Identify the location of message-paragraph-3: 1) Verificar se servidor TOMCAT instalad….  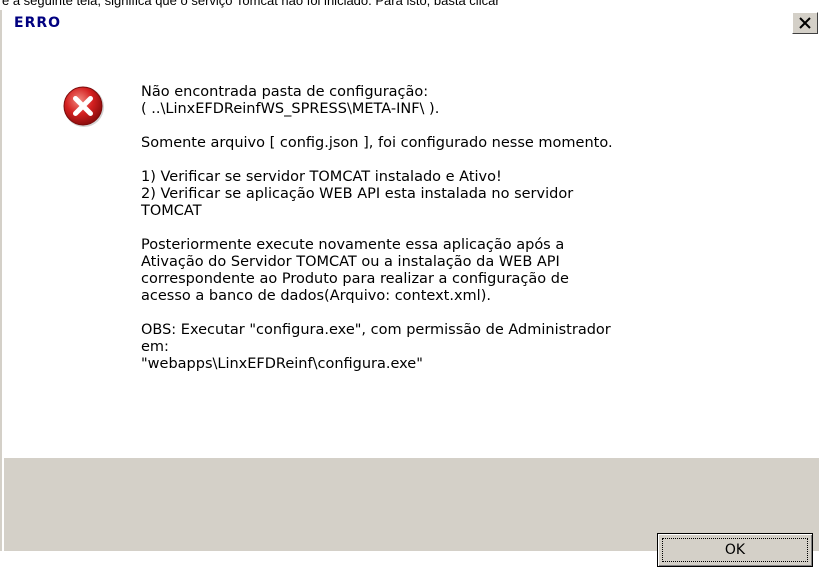
(357, 194).